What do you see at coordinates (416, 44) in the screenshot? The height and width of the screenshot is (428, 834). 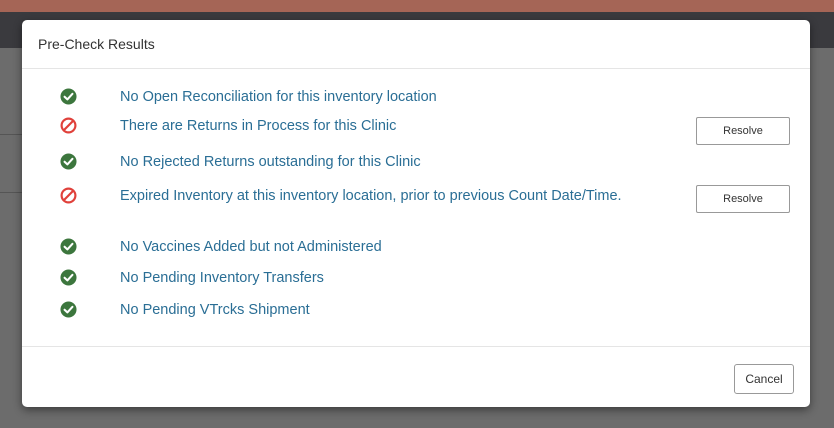 I see `dialog-header: Pre-Check Results` at bounding box center [416, 44].